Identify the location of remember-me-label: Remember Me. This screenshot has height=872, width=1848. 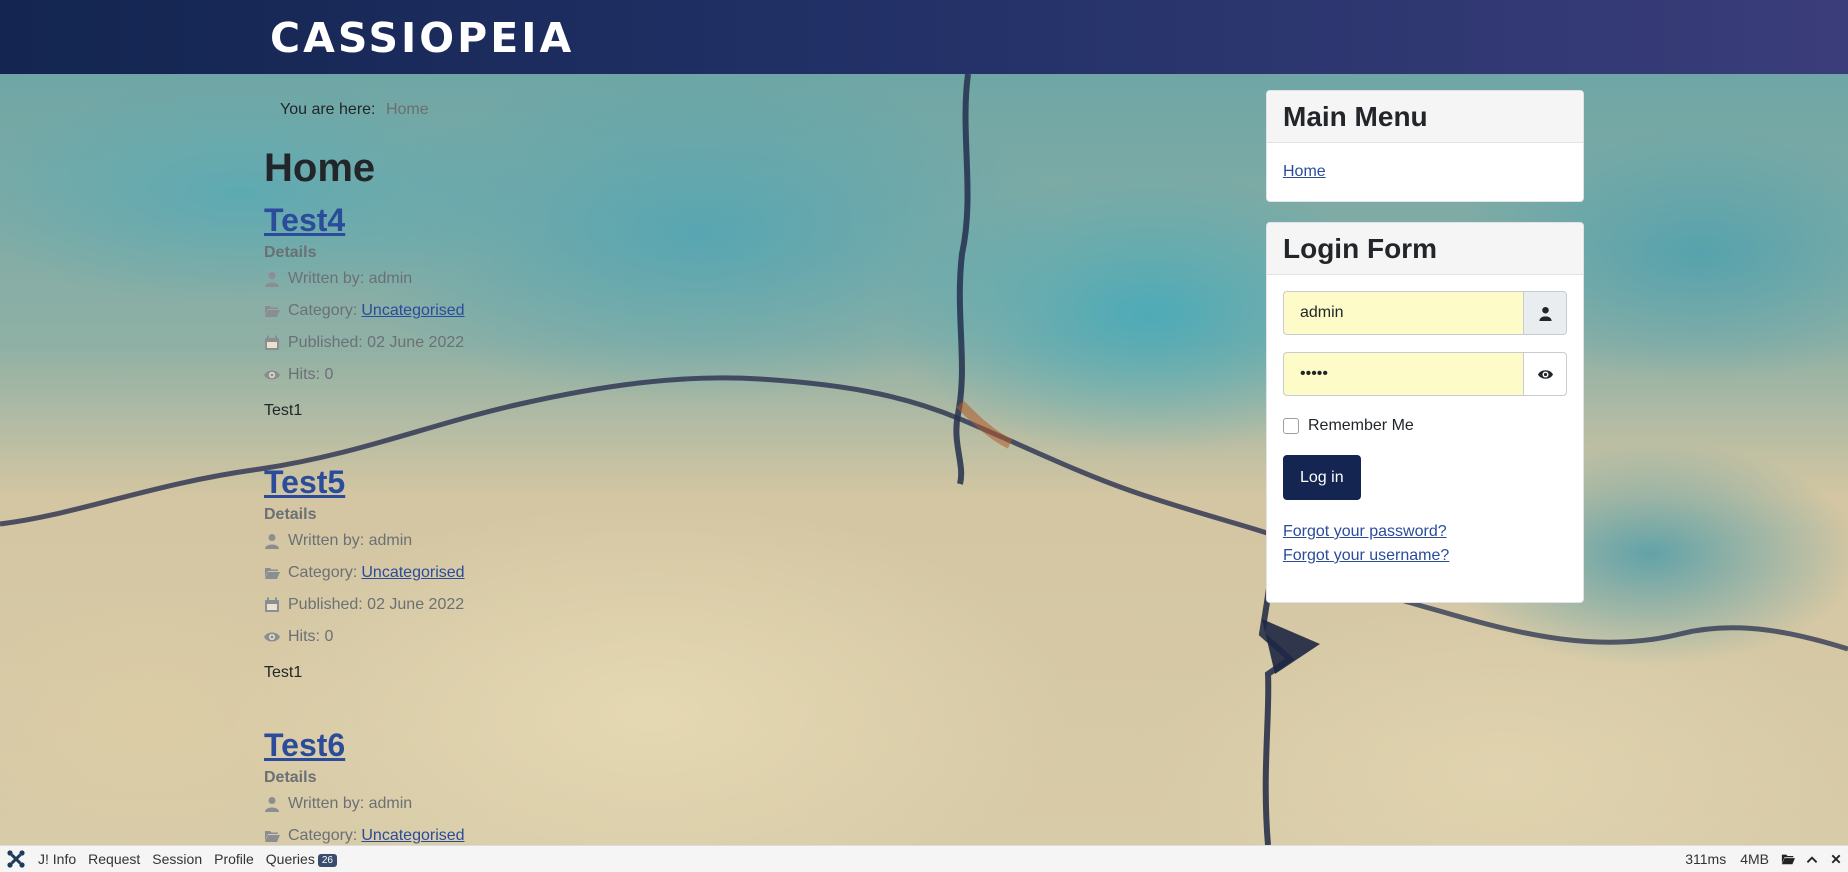
(1361, 425).